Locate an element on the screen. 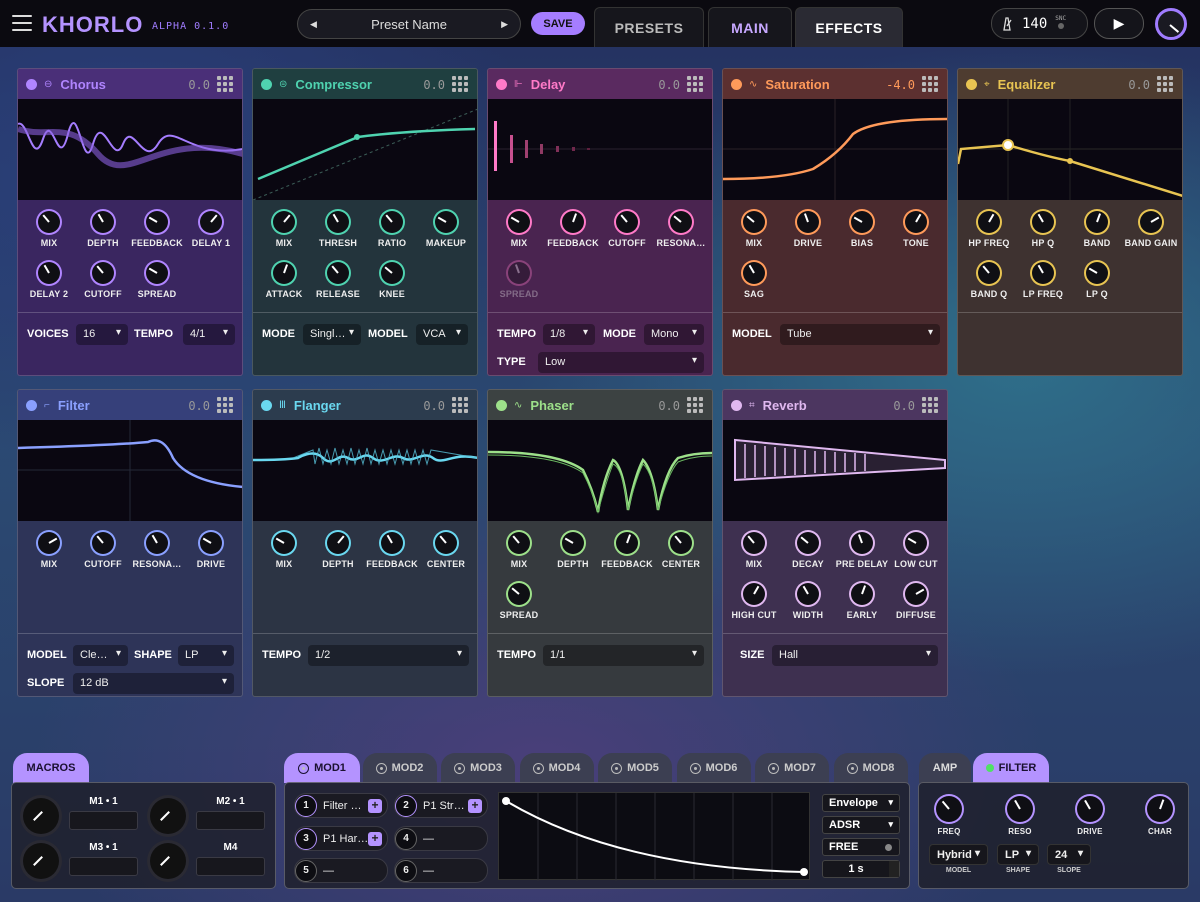 The image size is (1200, 902). sync-toggle: SNC is located at coordinates (1060, 23).